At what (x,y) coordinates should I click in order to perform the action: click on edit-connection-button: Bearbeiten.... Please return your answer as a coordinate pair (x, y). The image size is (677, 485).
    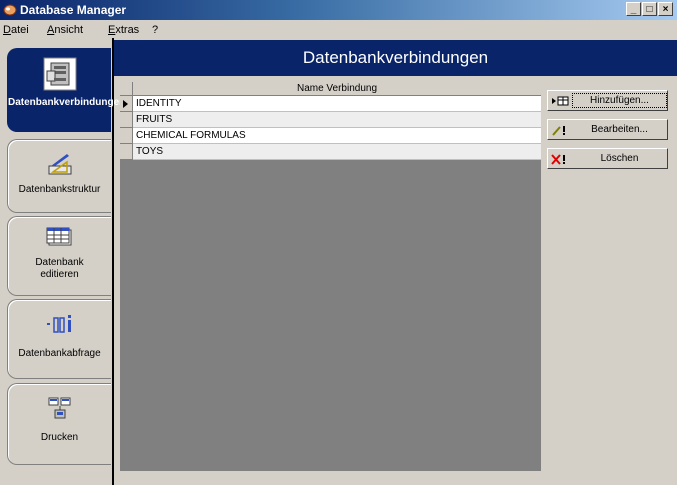
    Looking at the image, I should click on (607, 129).